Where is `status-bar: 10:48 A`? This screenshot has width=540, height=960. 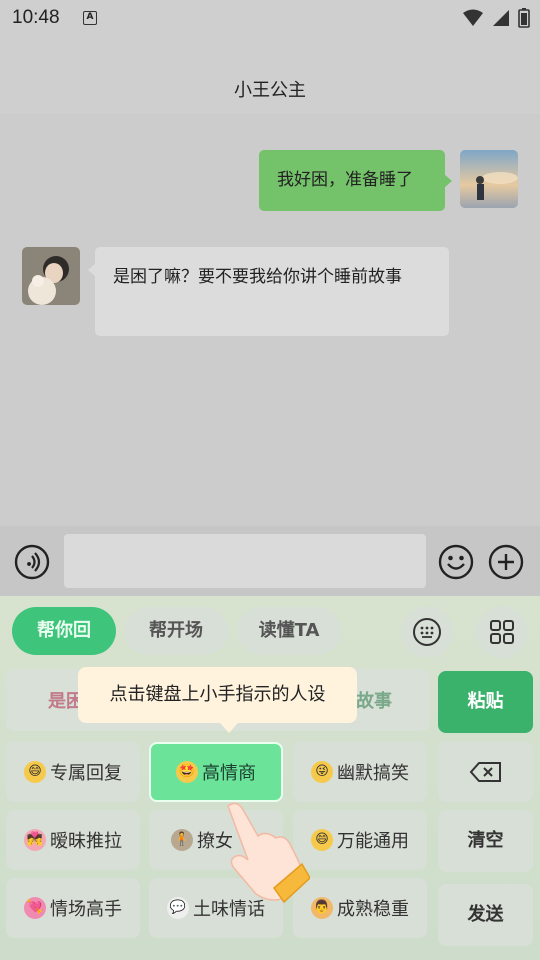 status-bar: 10:48 A is located at coordinates (270, 19).